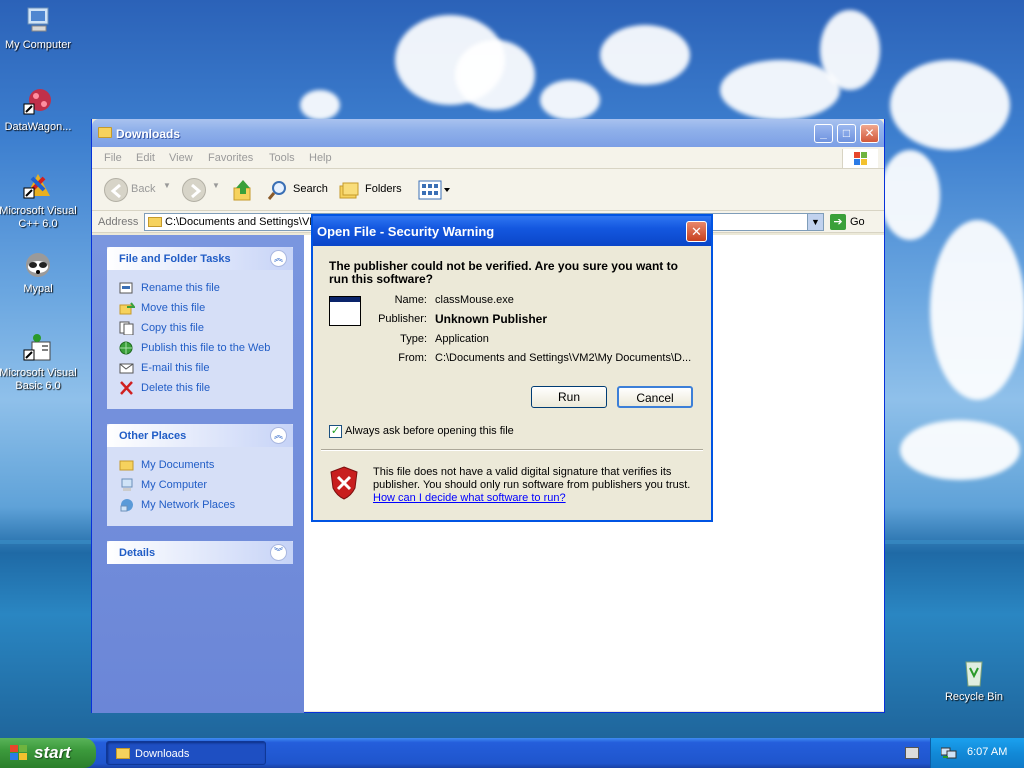 This screenshot has height=768, width=1024. I want to click on move-icon, so click(127, 308).